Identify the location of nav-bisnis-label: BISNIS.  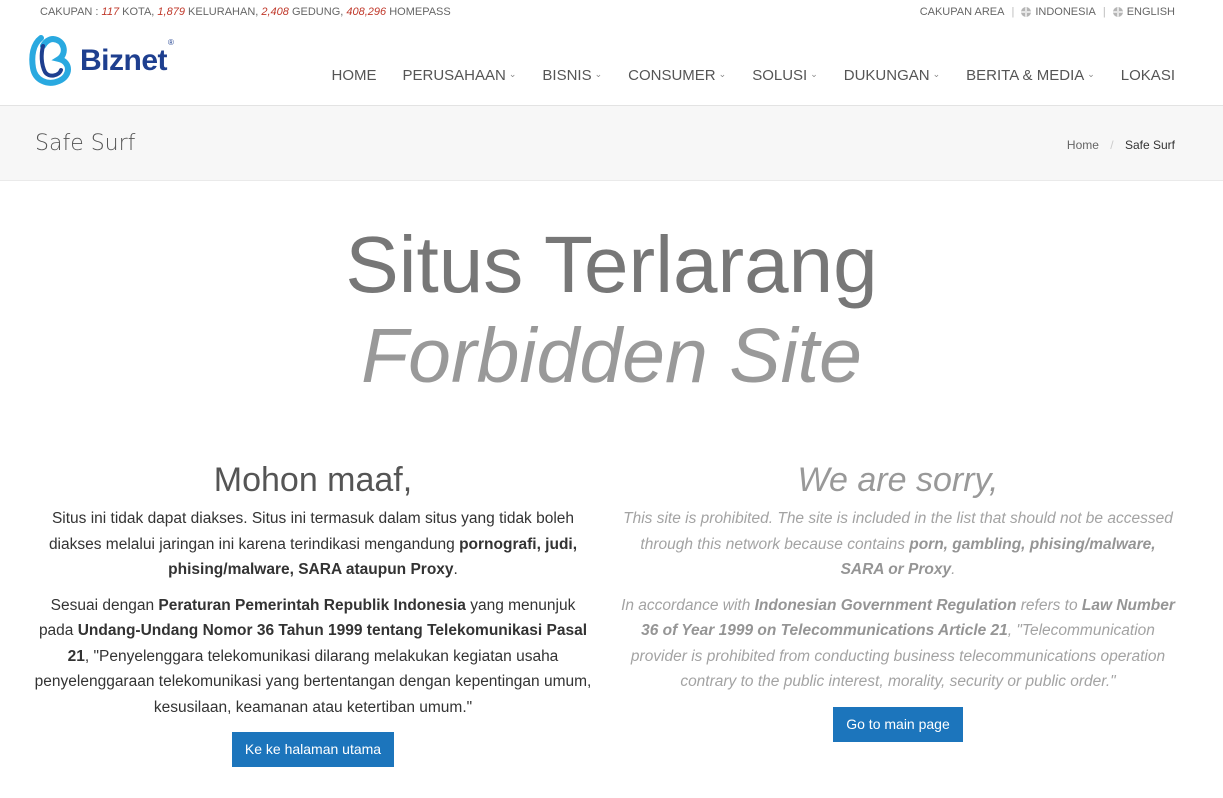
(567, 75).